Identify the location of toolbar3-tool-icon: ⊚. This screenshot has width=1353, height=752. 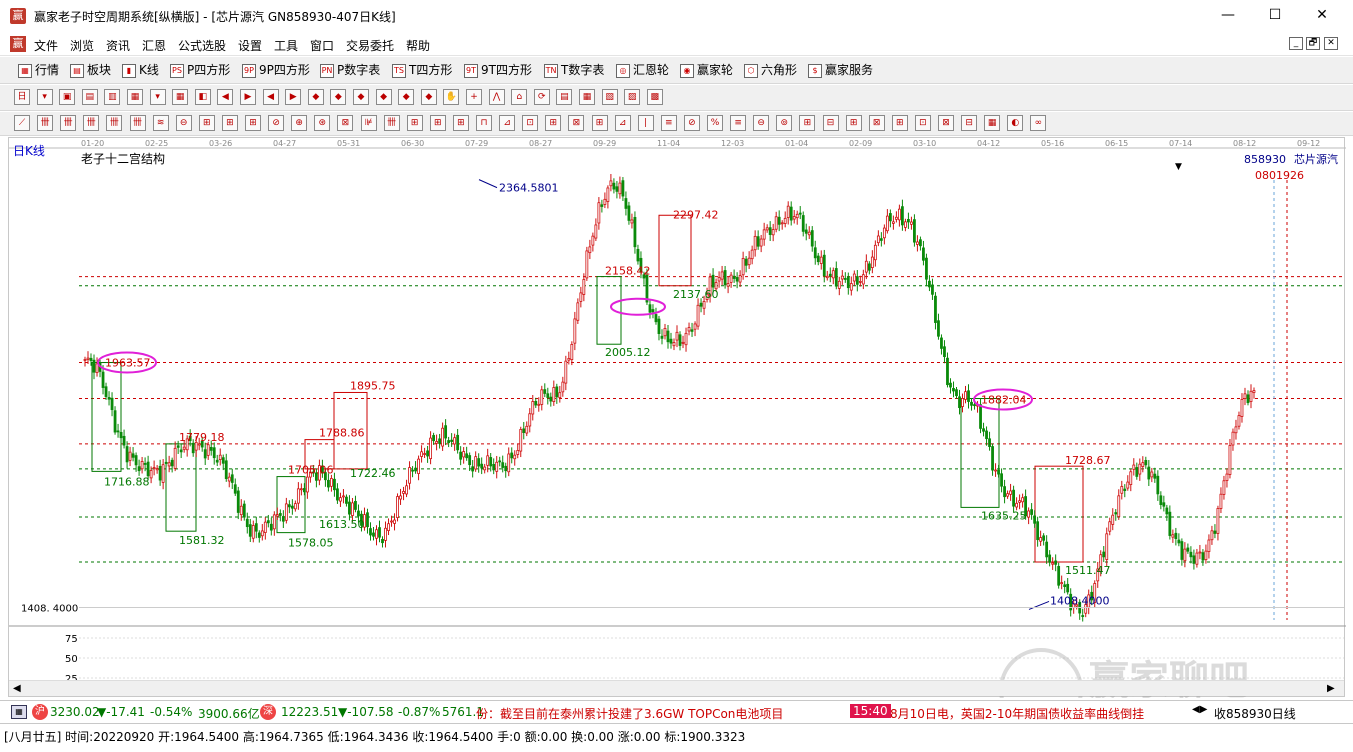
(784, 123).